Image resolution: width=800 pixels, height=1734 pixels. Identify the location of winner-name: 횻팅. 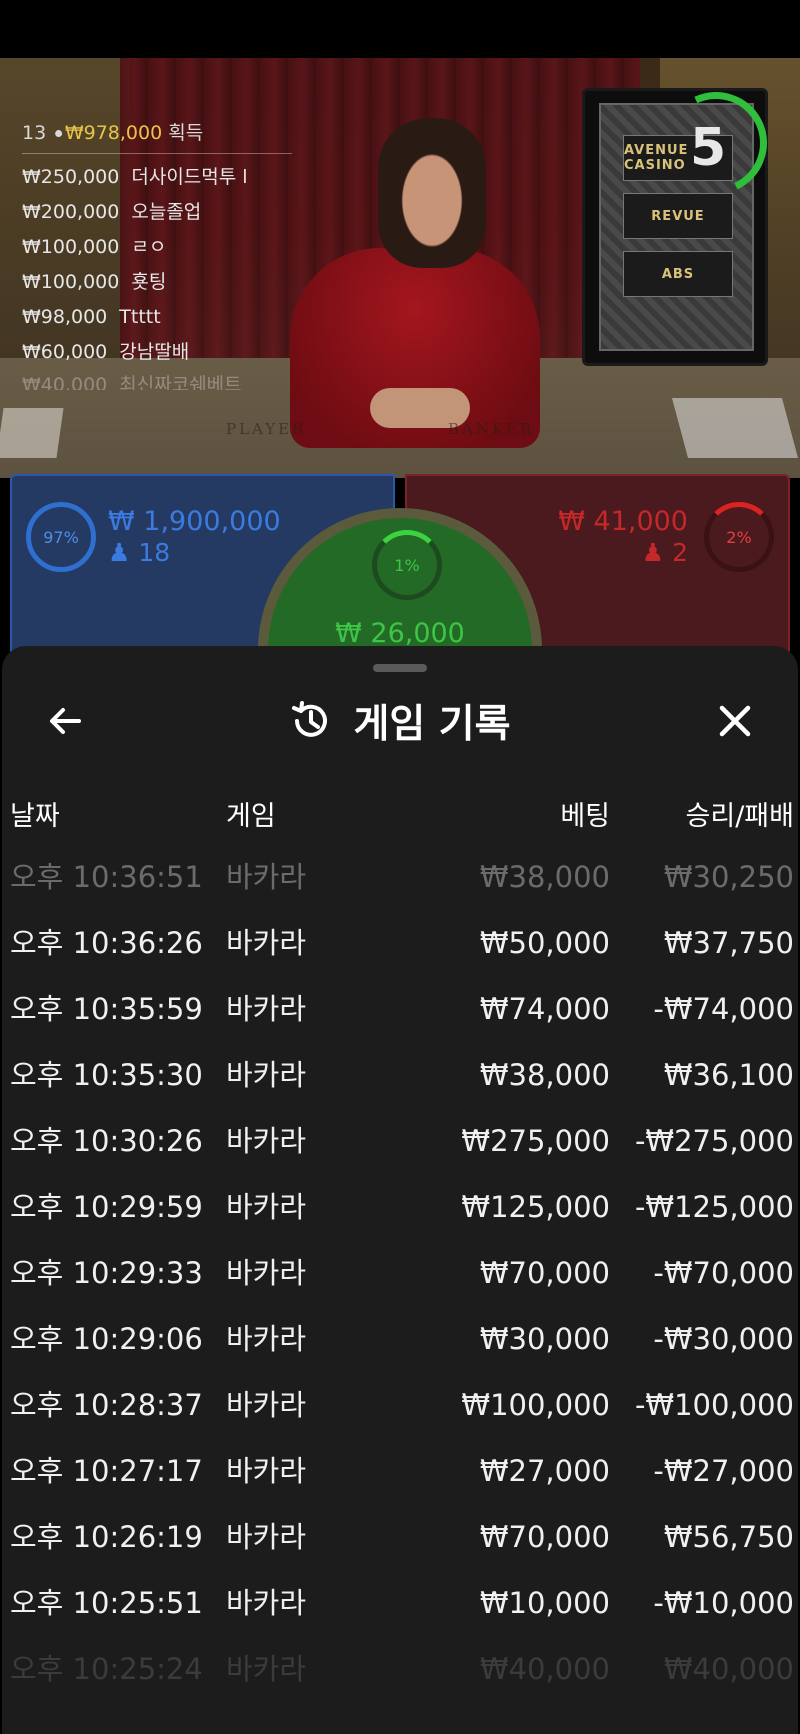
(149, 282).